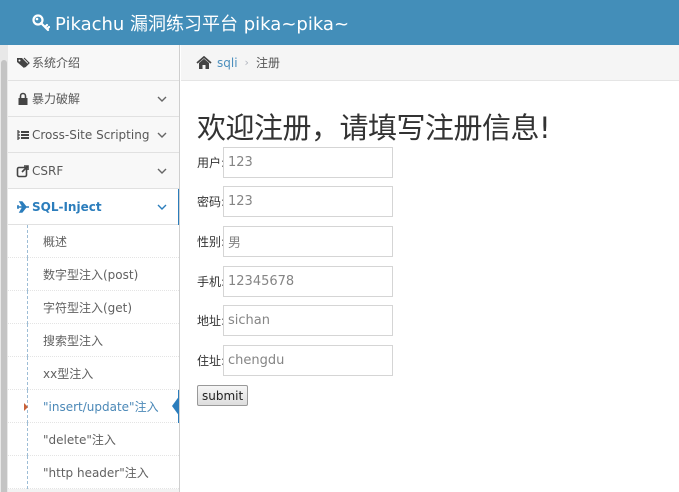 This screenshot has height=492, width=679. I want to click on submenu-item-label: "insert/update"注入, so click(101, 406).